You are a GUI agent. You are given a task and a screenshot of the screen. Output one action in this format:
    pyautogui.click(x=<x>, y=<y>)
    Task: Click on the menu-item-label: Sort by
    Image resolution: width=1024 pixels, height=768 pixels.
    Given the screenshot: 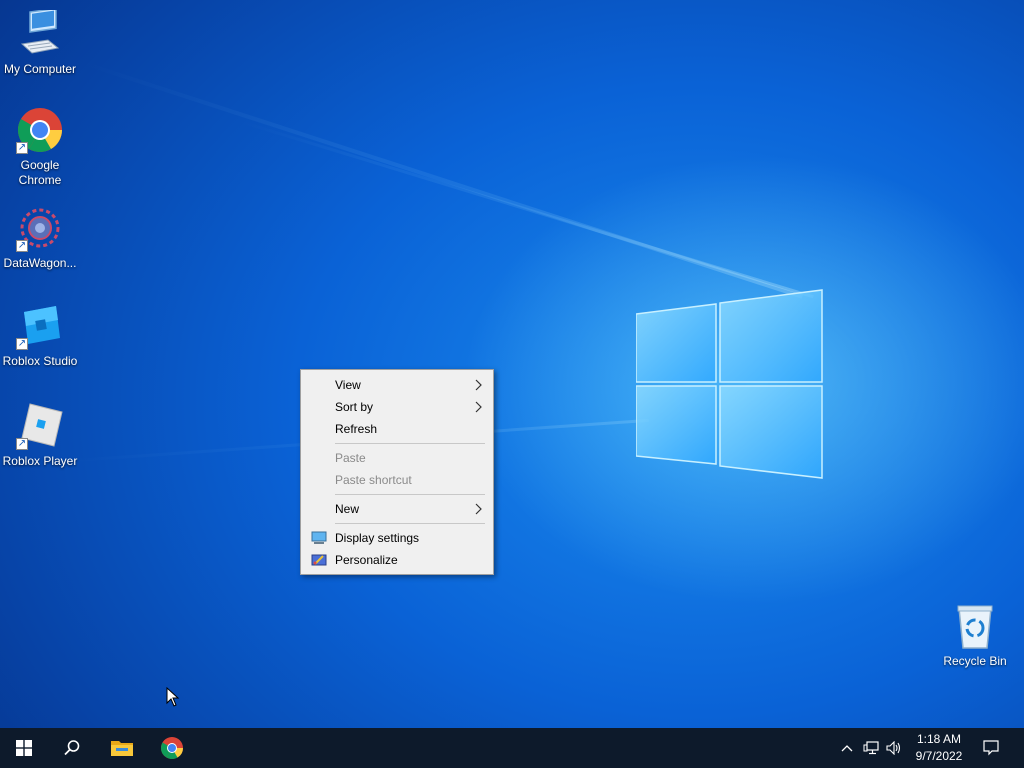 What is the action you would take?
    pyautogui.click(x=354, y=407)
    